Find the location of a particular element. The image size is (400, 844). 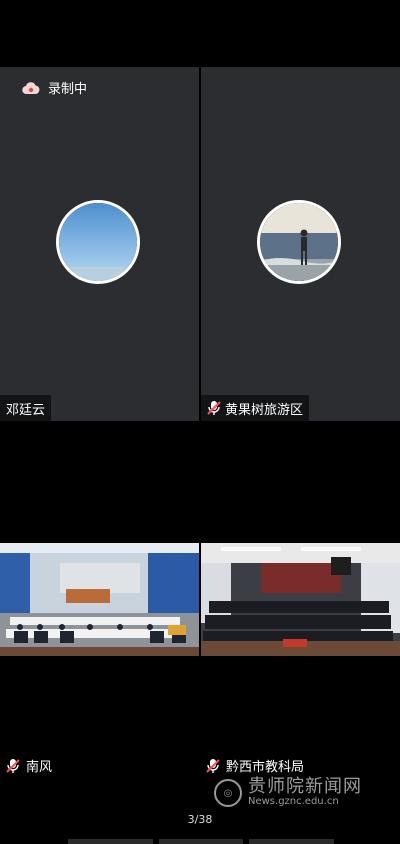

cloud-record-icon is located at coordinates (31, 87).